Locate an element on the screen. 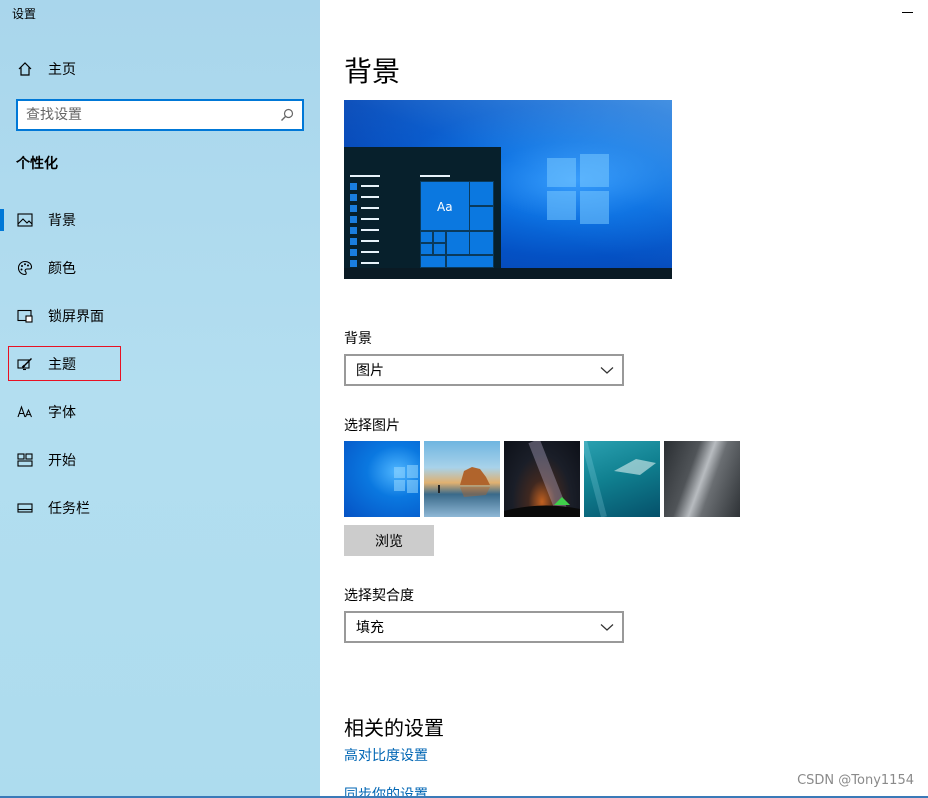  search-icon is located at coordinates (287, 115).